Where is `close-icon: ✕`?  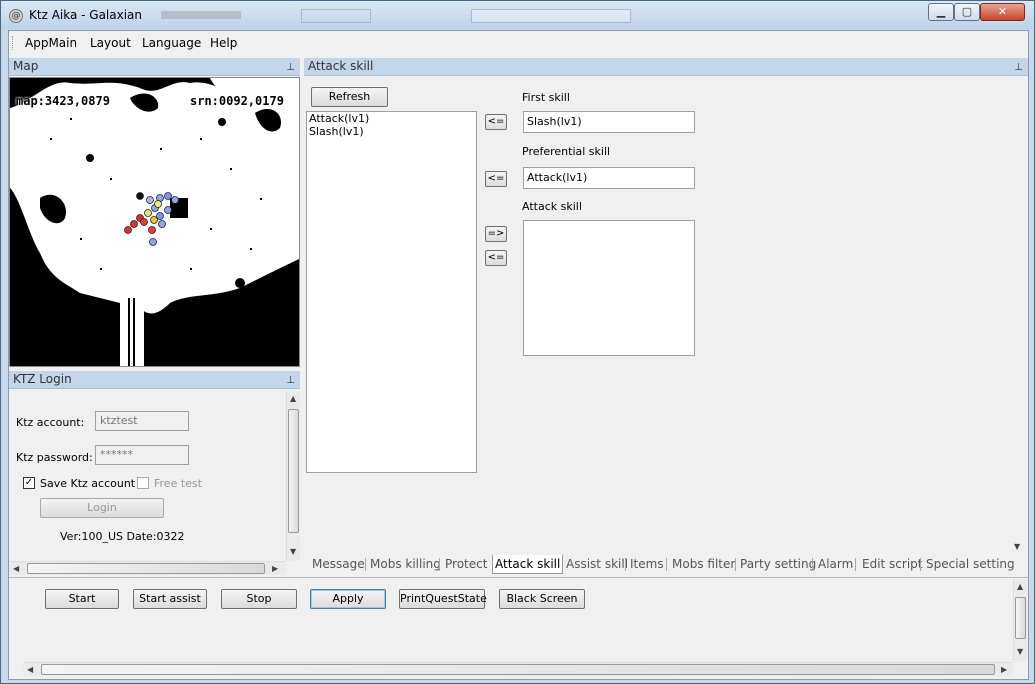 close-icon: ✕ is located at coordinates (1002, 11).